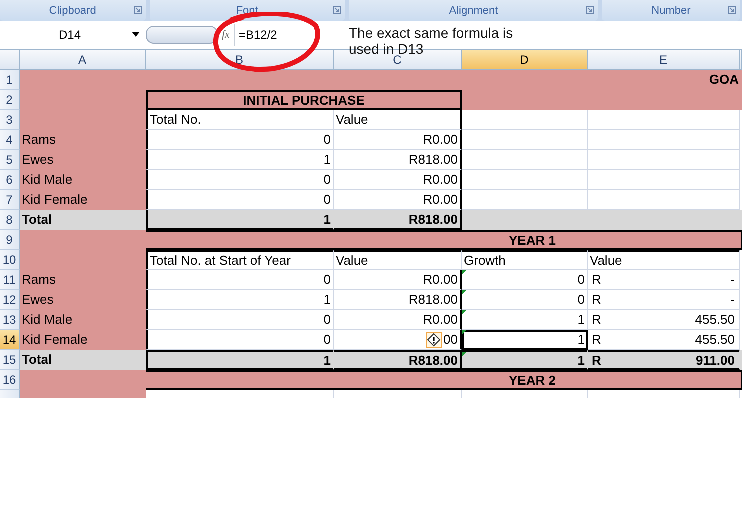  What do you see at coordinates (525, 60) in the screenshot?
I see `column-header: D` at bounding box center [525, 60].